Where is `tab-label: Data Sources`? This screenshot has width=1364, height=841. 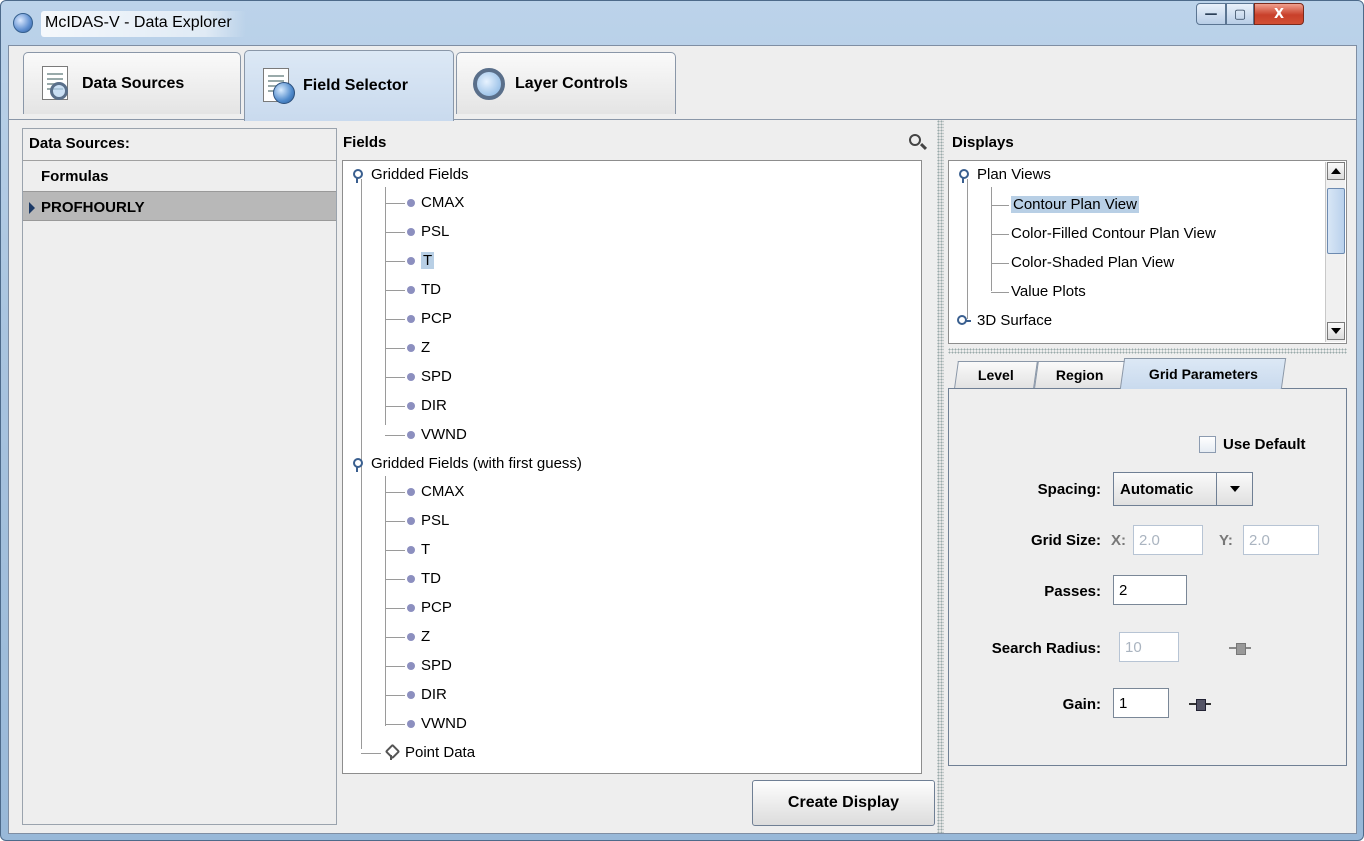
tab-label: Data Sources is located at coordinates (133, 83).